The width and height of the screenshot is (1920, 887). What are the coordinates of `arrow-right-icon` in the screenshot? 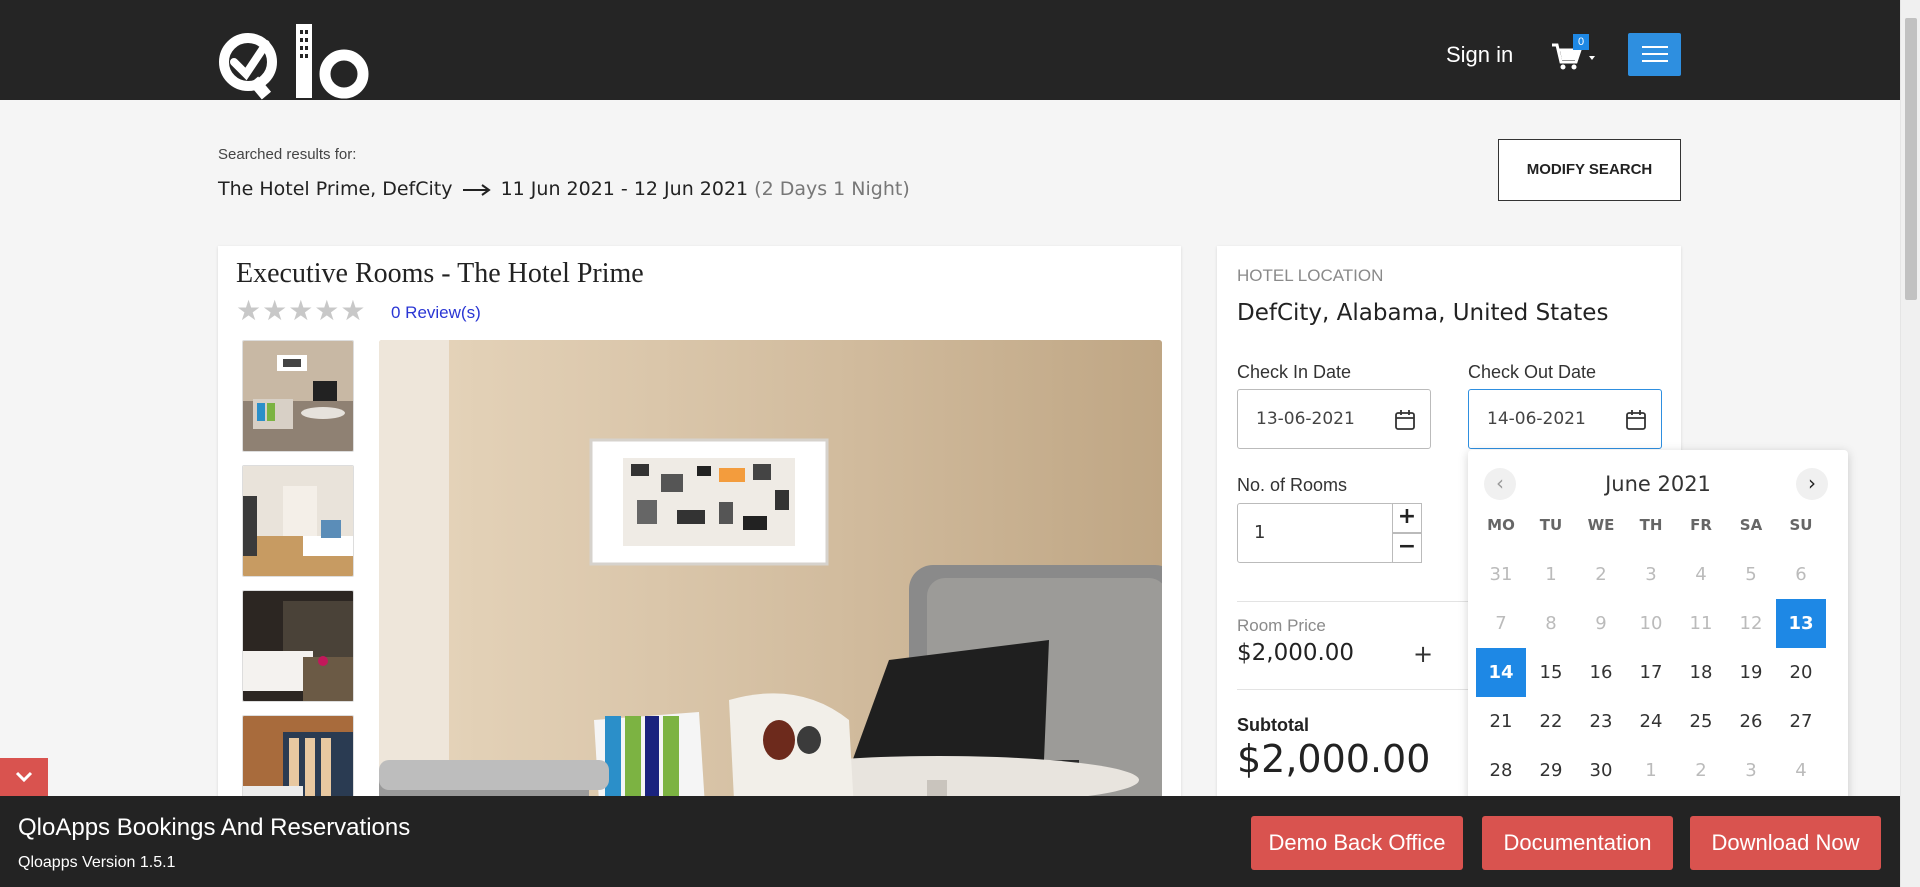 It's located at (476, 189).